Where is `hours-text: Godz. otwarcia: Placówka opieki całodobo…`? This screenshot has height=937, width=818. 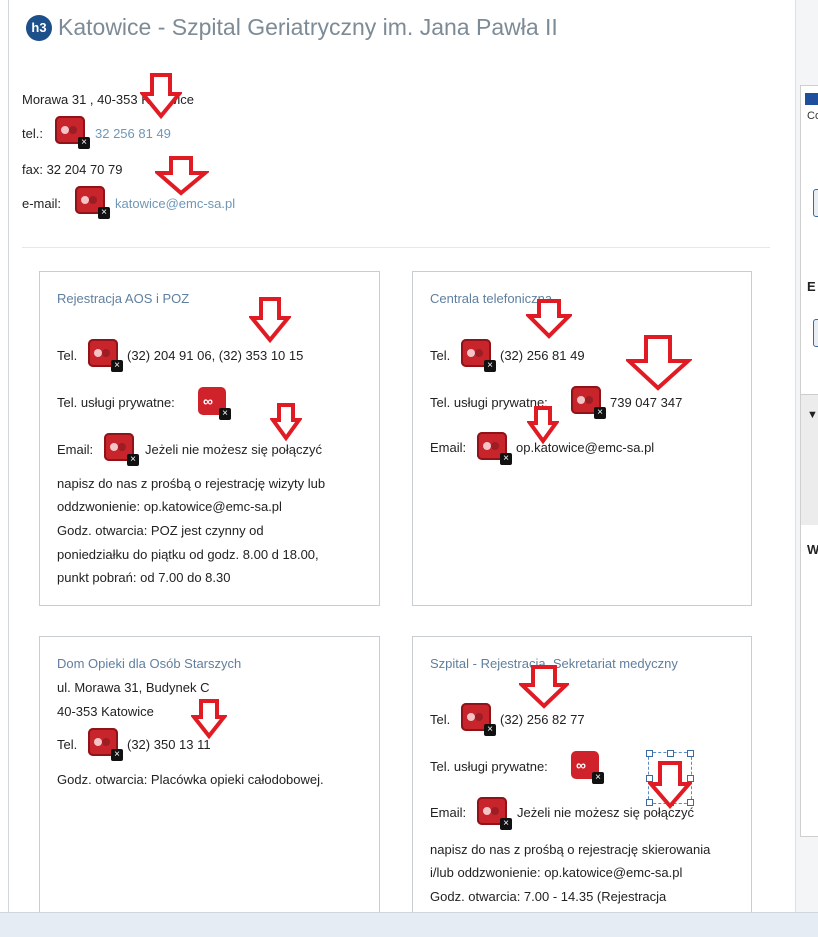 hours-text: Godz. otwarcia: Placówka opieki całodobo… is located at coordinates (190, 779).